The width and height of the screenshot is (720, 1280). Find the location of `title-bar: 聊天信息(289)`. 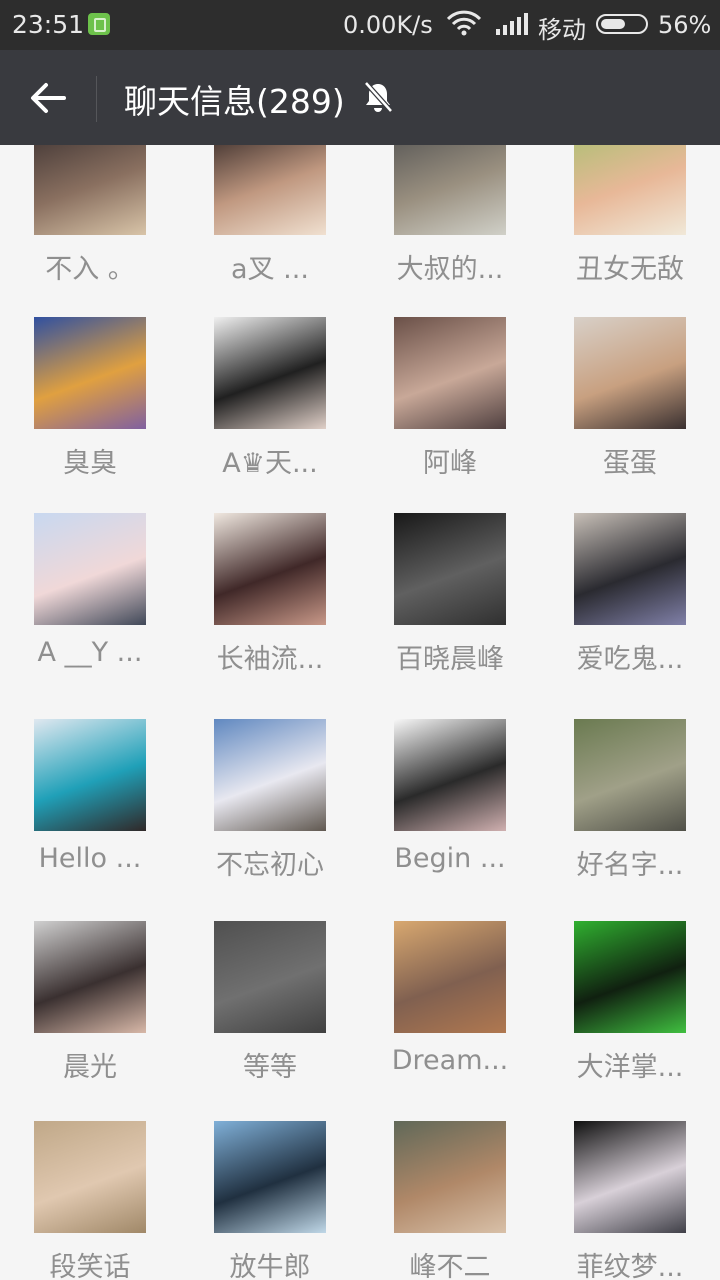

title-bar: 聊天信息(289) is located at coordinates (360, 97).